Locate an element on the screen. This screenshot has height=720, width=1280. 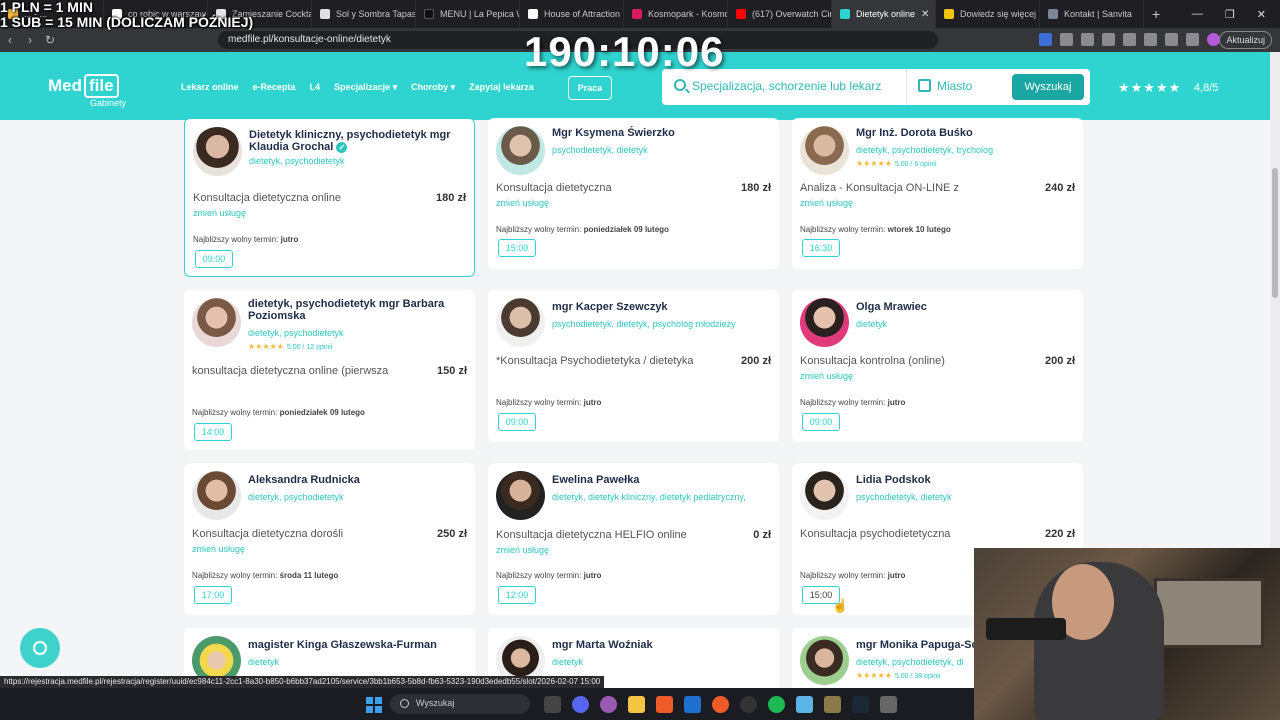
scrollbar-thumb is located at coordinates (1275, 233).